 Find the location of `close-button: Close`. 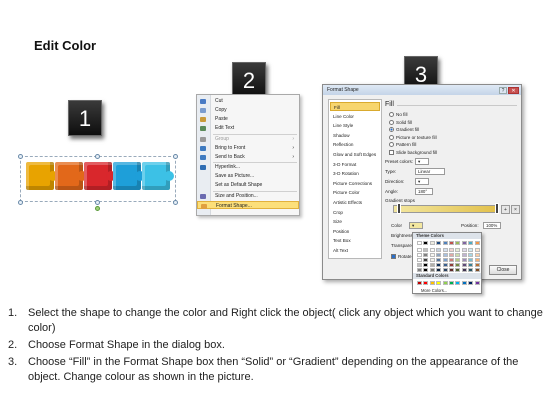

close-button: Close is located at coordinates (503, 270).